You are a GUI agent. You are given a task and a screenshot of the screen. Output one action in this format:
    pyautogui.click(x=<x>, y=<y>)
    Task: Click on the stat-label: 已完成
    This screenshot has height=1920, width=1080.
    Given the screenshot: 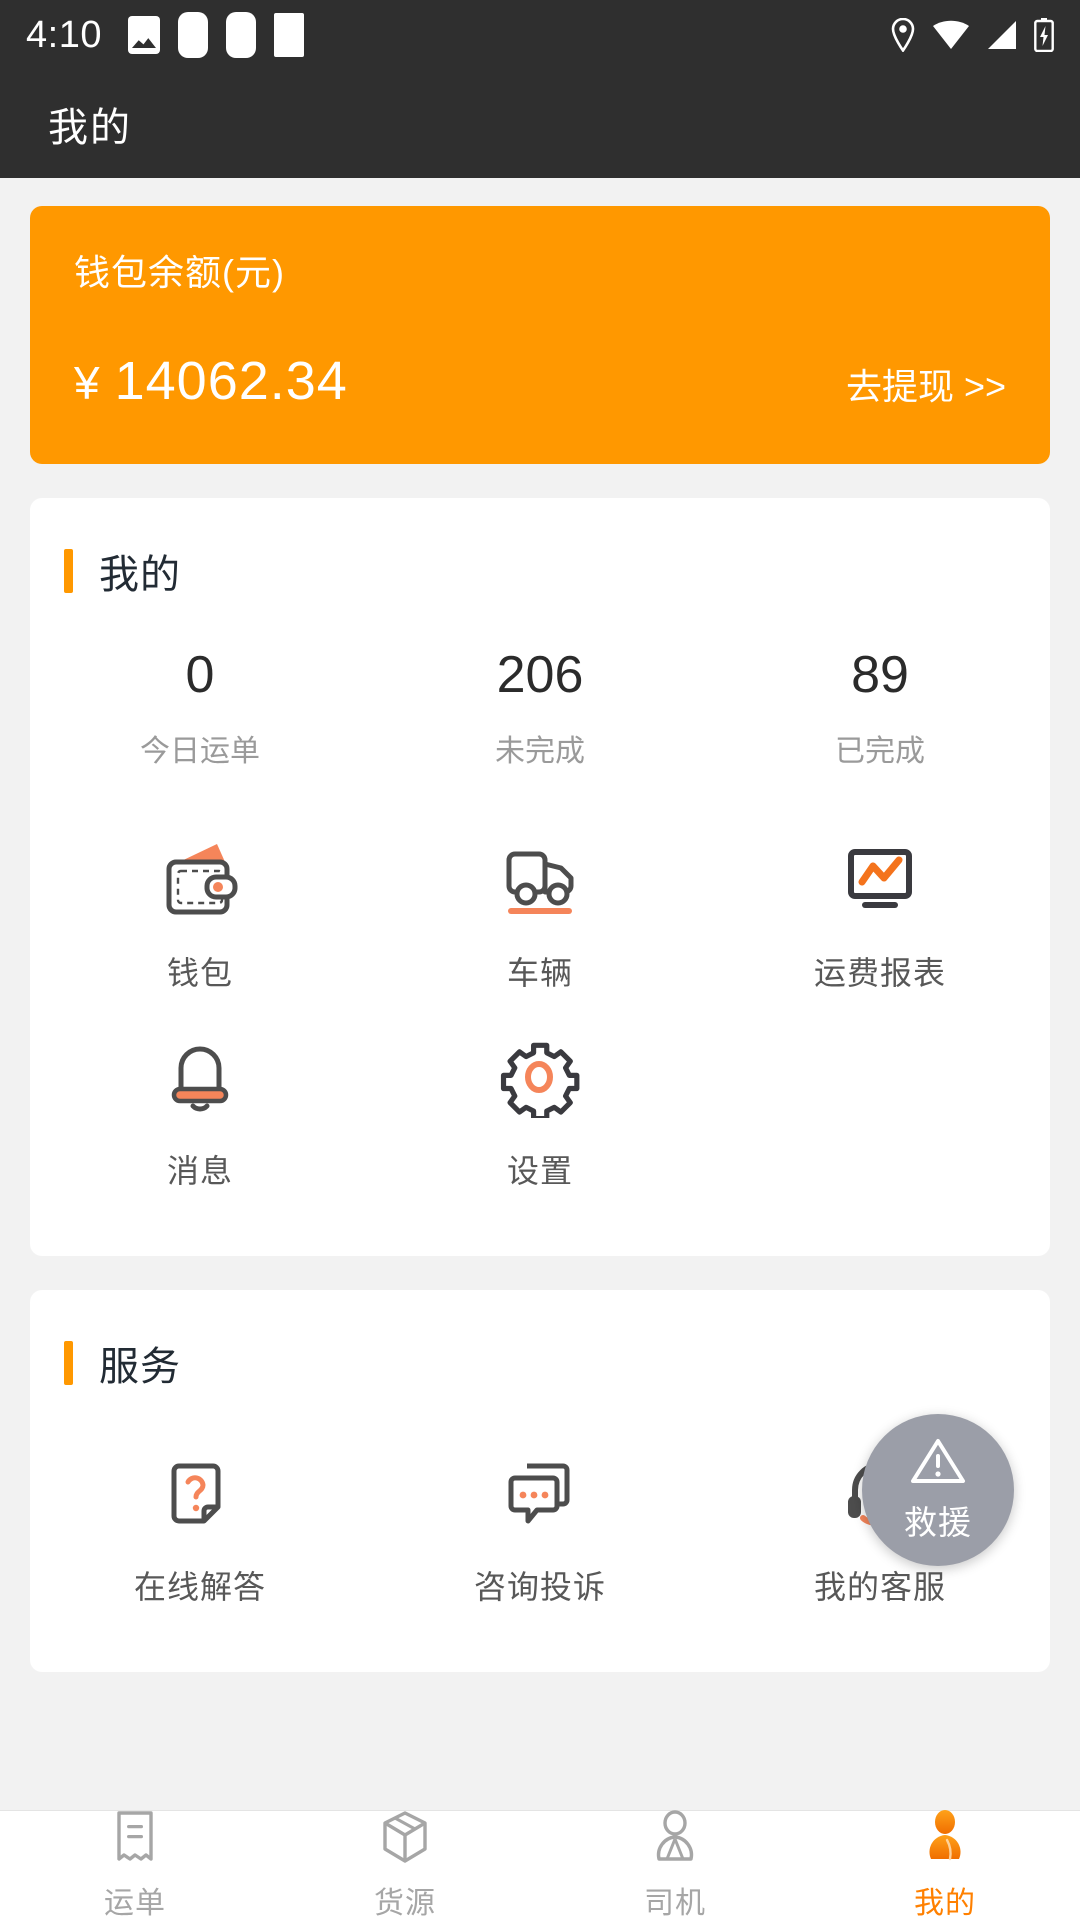 What is the action you would take?
    pyautogui.click(x=880, y=751)
    